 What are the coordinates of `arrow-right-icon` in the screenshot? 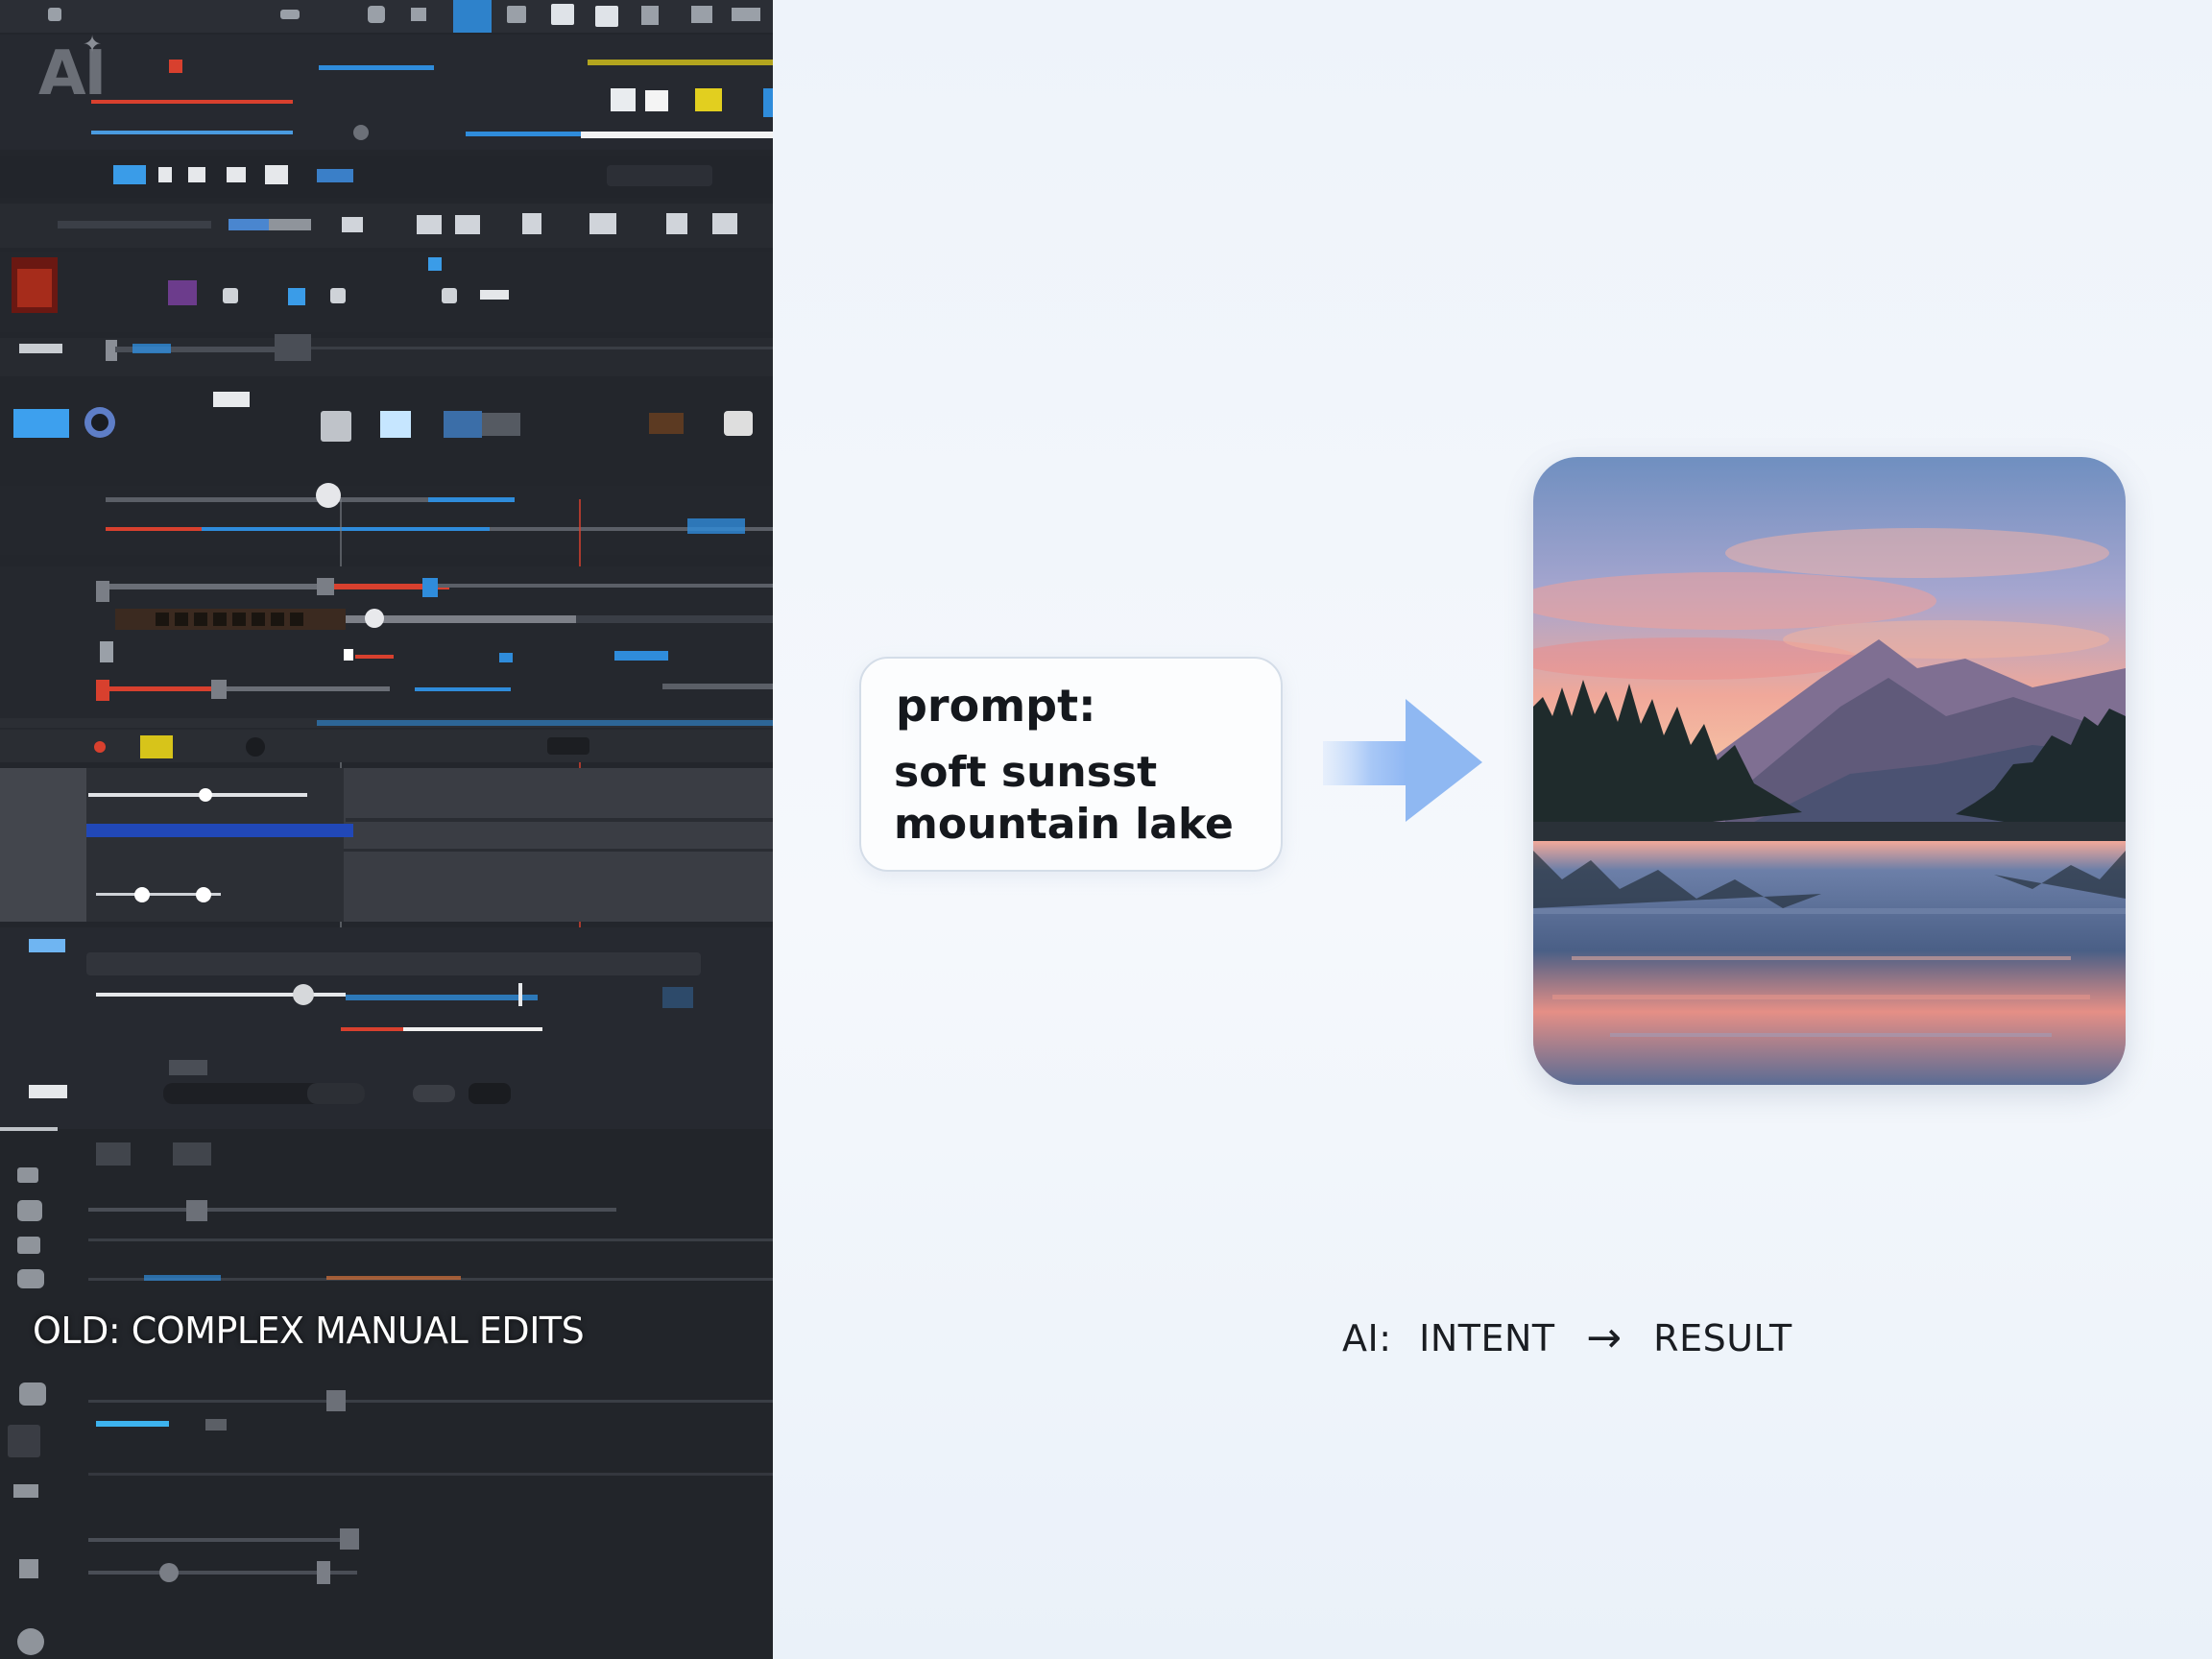 It's located at (1404, 764).